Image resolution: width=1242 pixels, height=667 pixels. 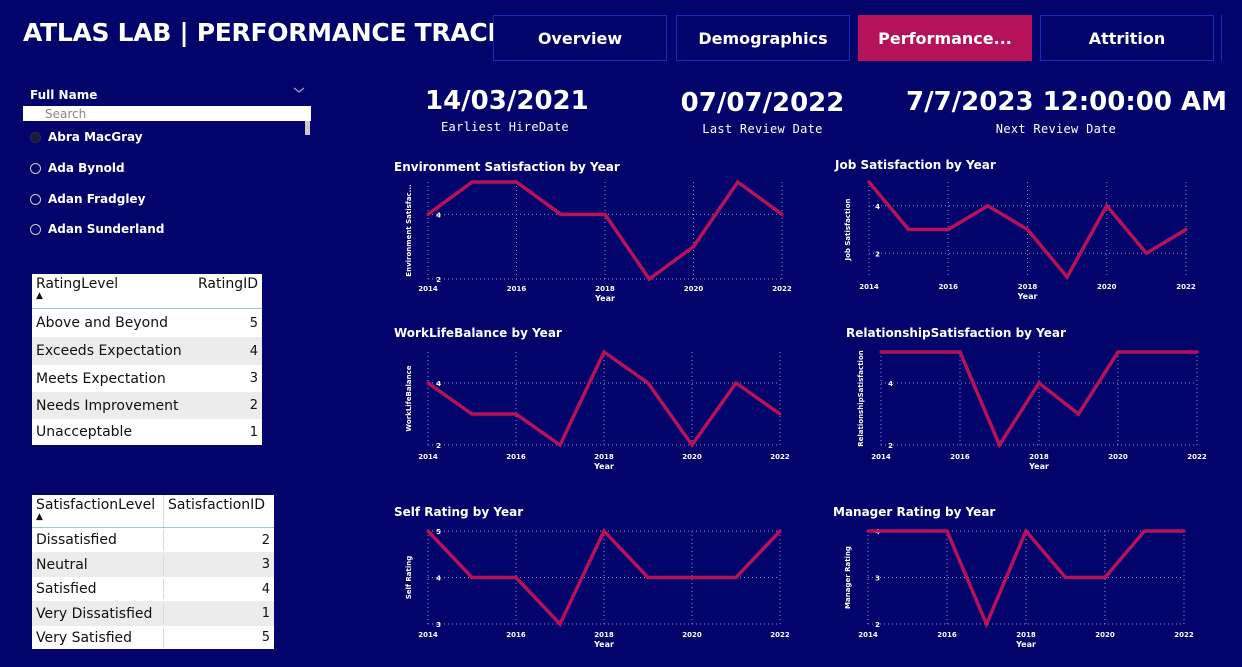 What do you see at coordinates (580, 38) in the screenshot?
I see `tab-overview: Overview` at bounding box center [580, 38].